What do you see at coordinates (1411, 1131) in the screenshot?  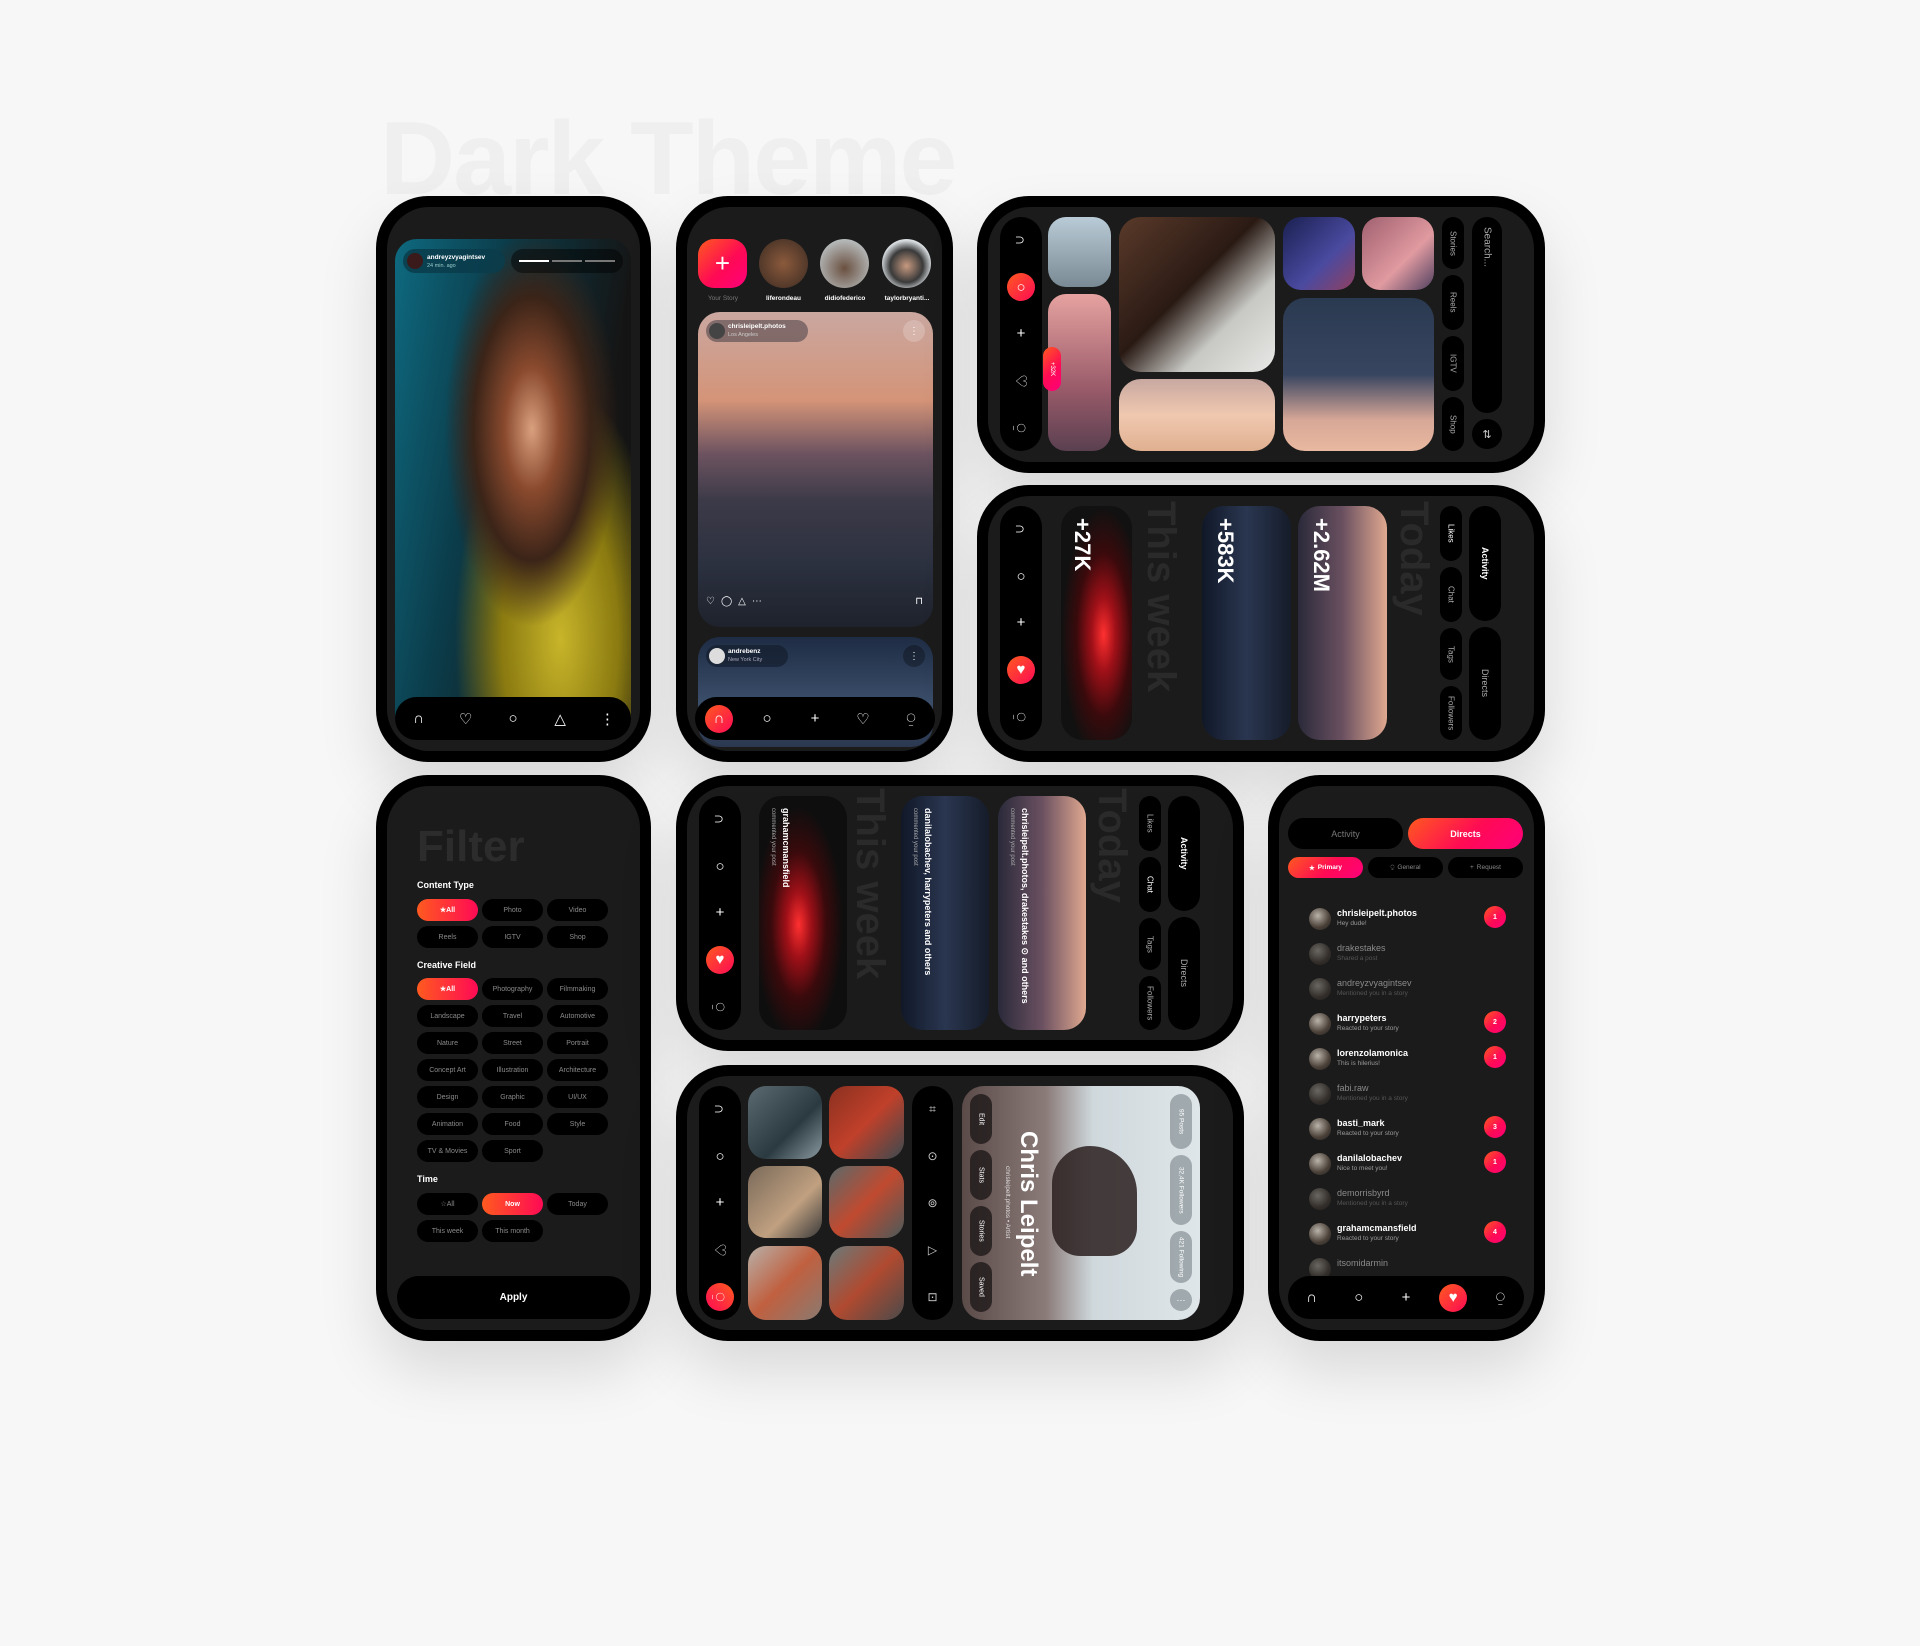 I see `message-row: basti_mark Reacted to your story 3` at bounding box center [1411, 1131].